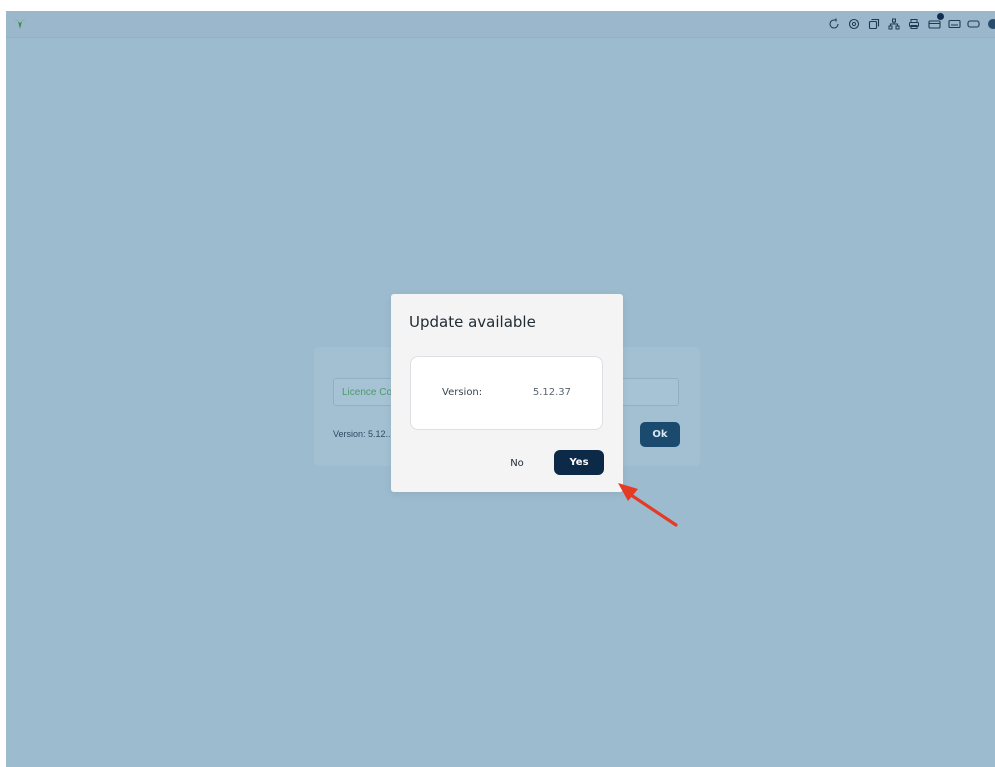  Describe the element at coordinates (462, 392) in the screenshot. I see `version-label: Version:` at that location.